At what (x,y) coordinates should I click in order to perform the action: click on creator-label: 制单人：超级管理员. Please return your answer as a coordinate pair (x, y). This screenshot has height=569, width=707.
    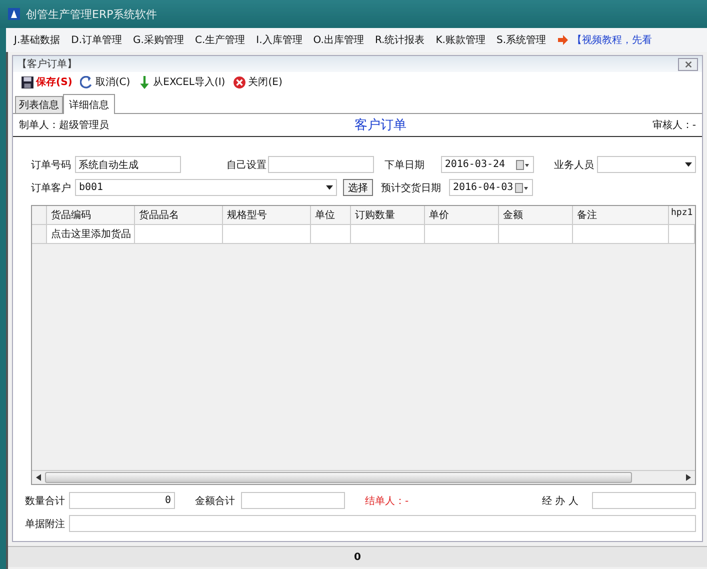
    Looking at the image, I should click on (64, 125).